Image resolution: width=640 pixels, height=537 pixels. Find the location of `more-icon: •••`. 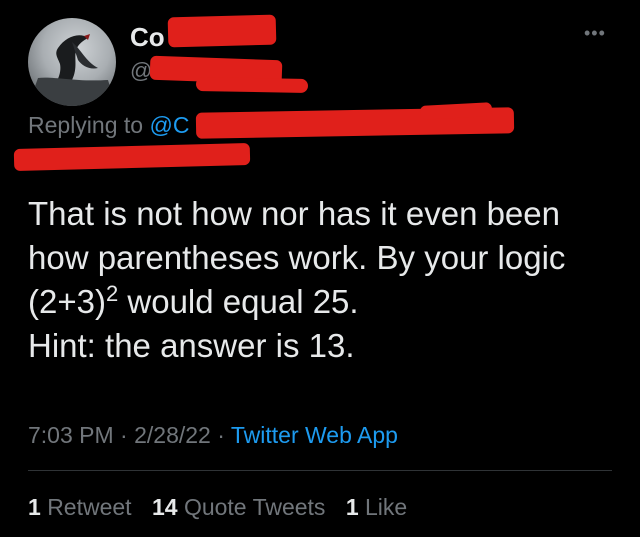

more-icon: ••• is located at coordinates (597, 33).